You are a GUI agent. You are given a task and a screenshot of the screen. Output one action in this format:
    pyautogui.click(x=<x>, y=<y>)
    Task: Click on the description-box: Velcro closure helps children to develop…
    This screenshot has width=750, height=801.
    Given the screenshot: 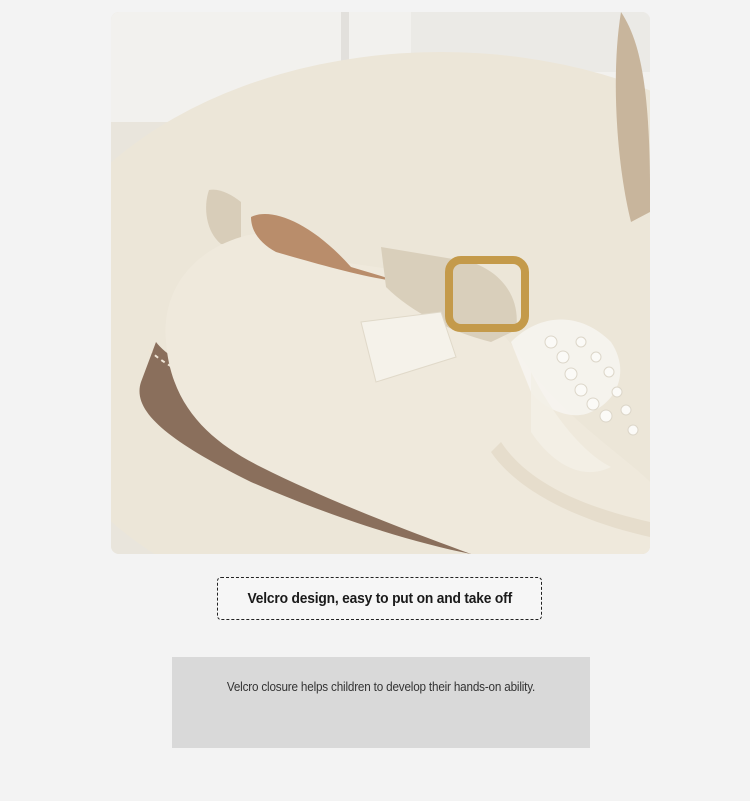 What is the action you would take?
    pyautogui.click(x=381, y=702)
    